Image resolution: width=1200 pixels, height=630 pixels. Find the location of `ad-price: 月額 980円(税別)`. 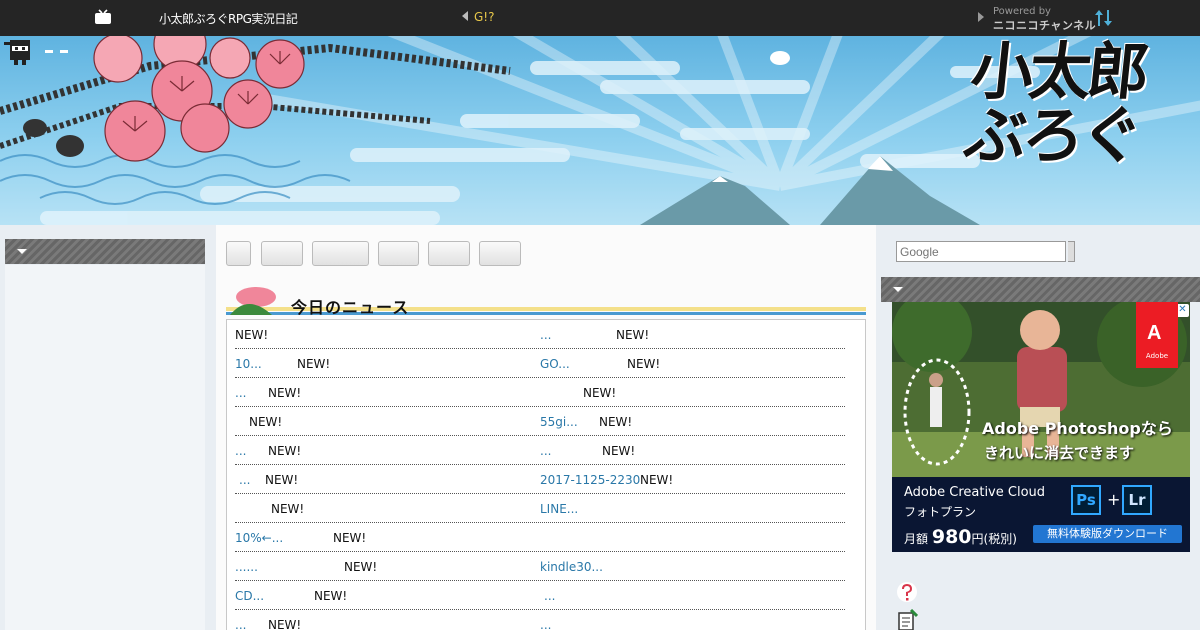

ad-price: 月額 980円(税別) is located at coordinates (960, 537).